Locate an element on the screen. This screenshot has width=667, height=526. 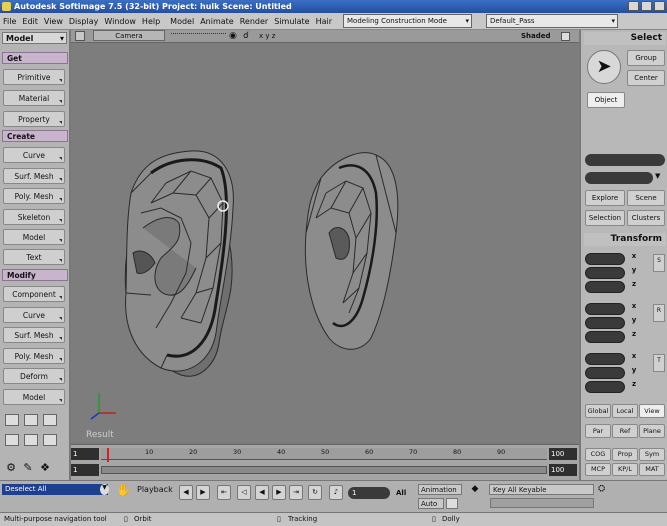
scale-x-field is located at coordinates (605, 259).